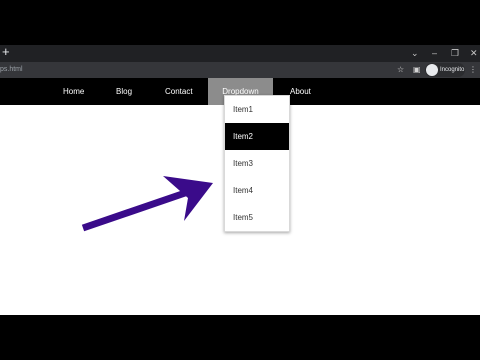 The width and height of the screenshot is (480, 360). I want to click on new-tab-button: +, so click(6, 51).